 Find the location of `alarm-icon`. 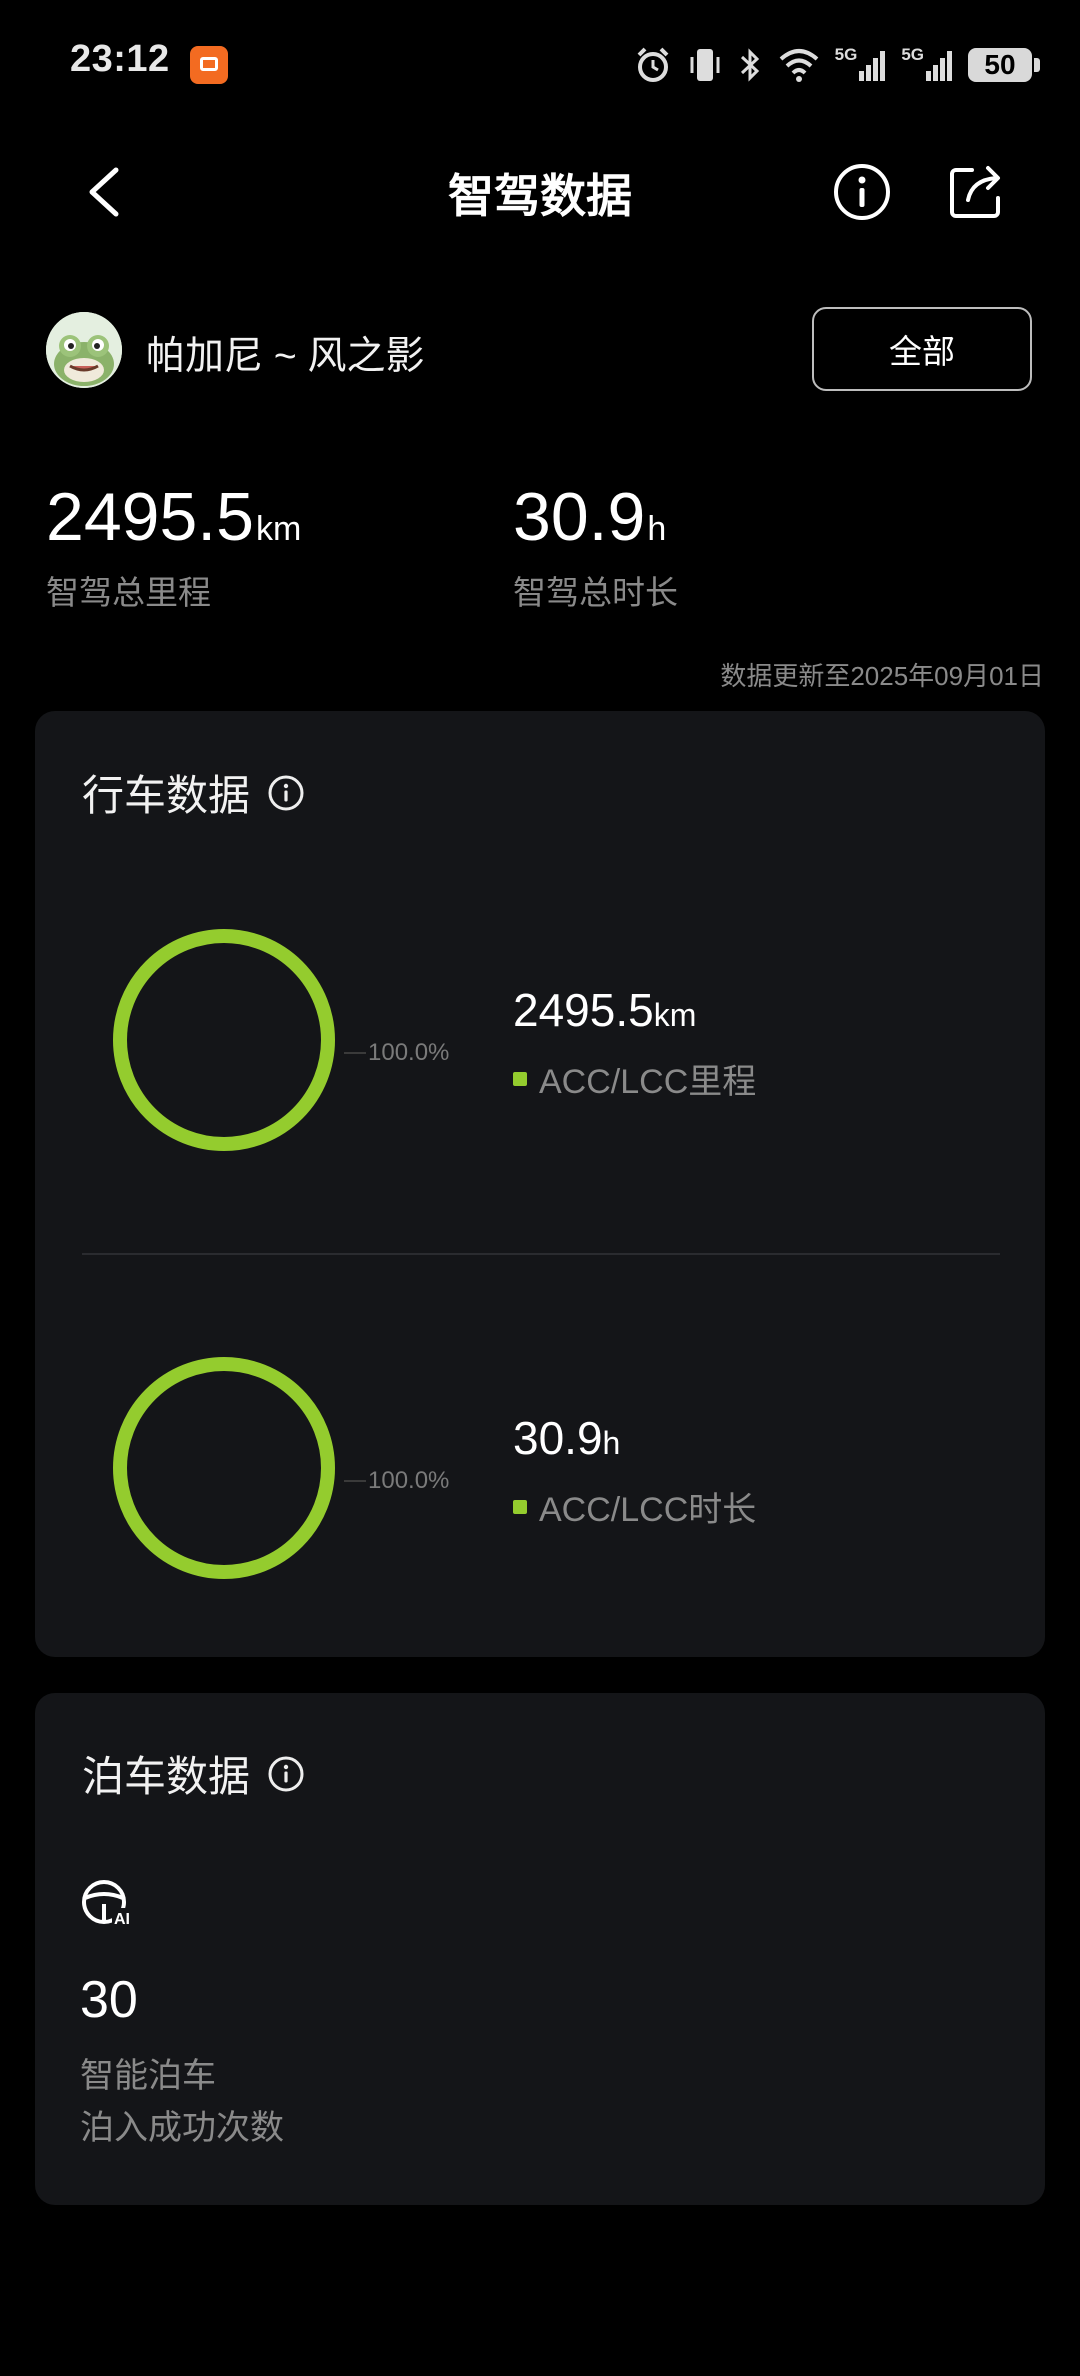

alarm-icon is located at coordinates (653, 64).